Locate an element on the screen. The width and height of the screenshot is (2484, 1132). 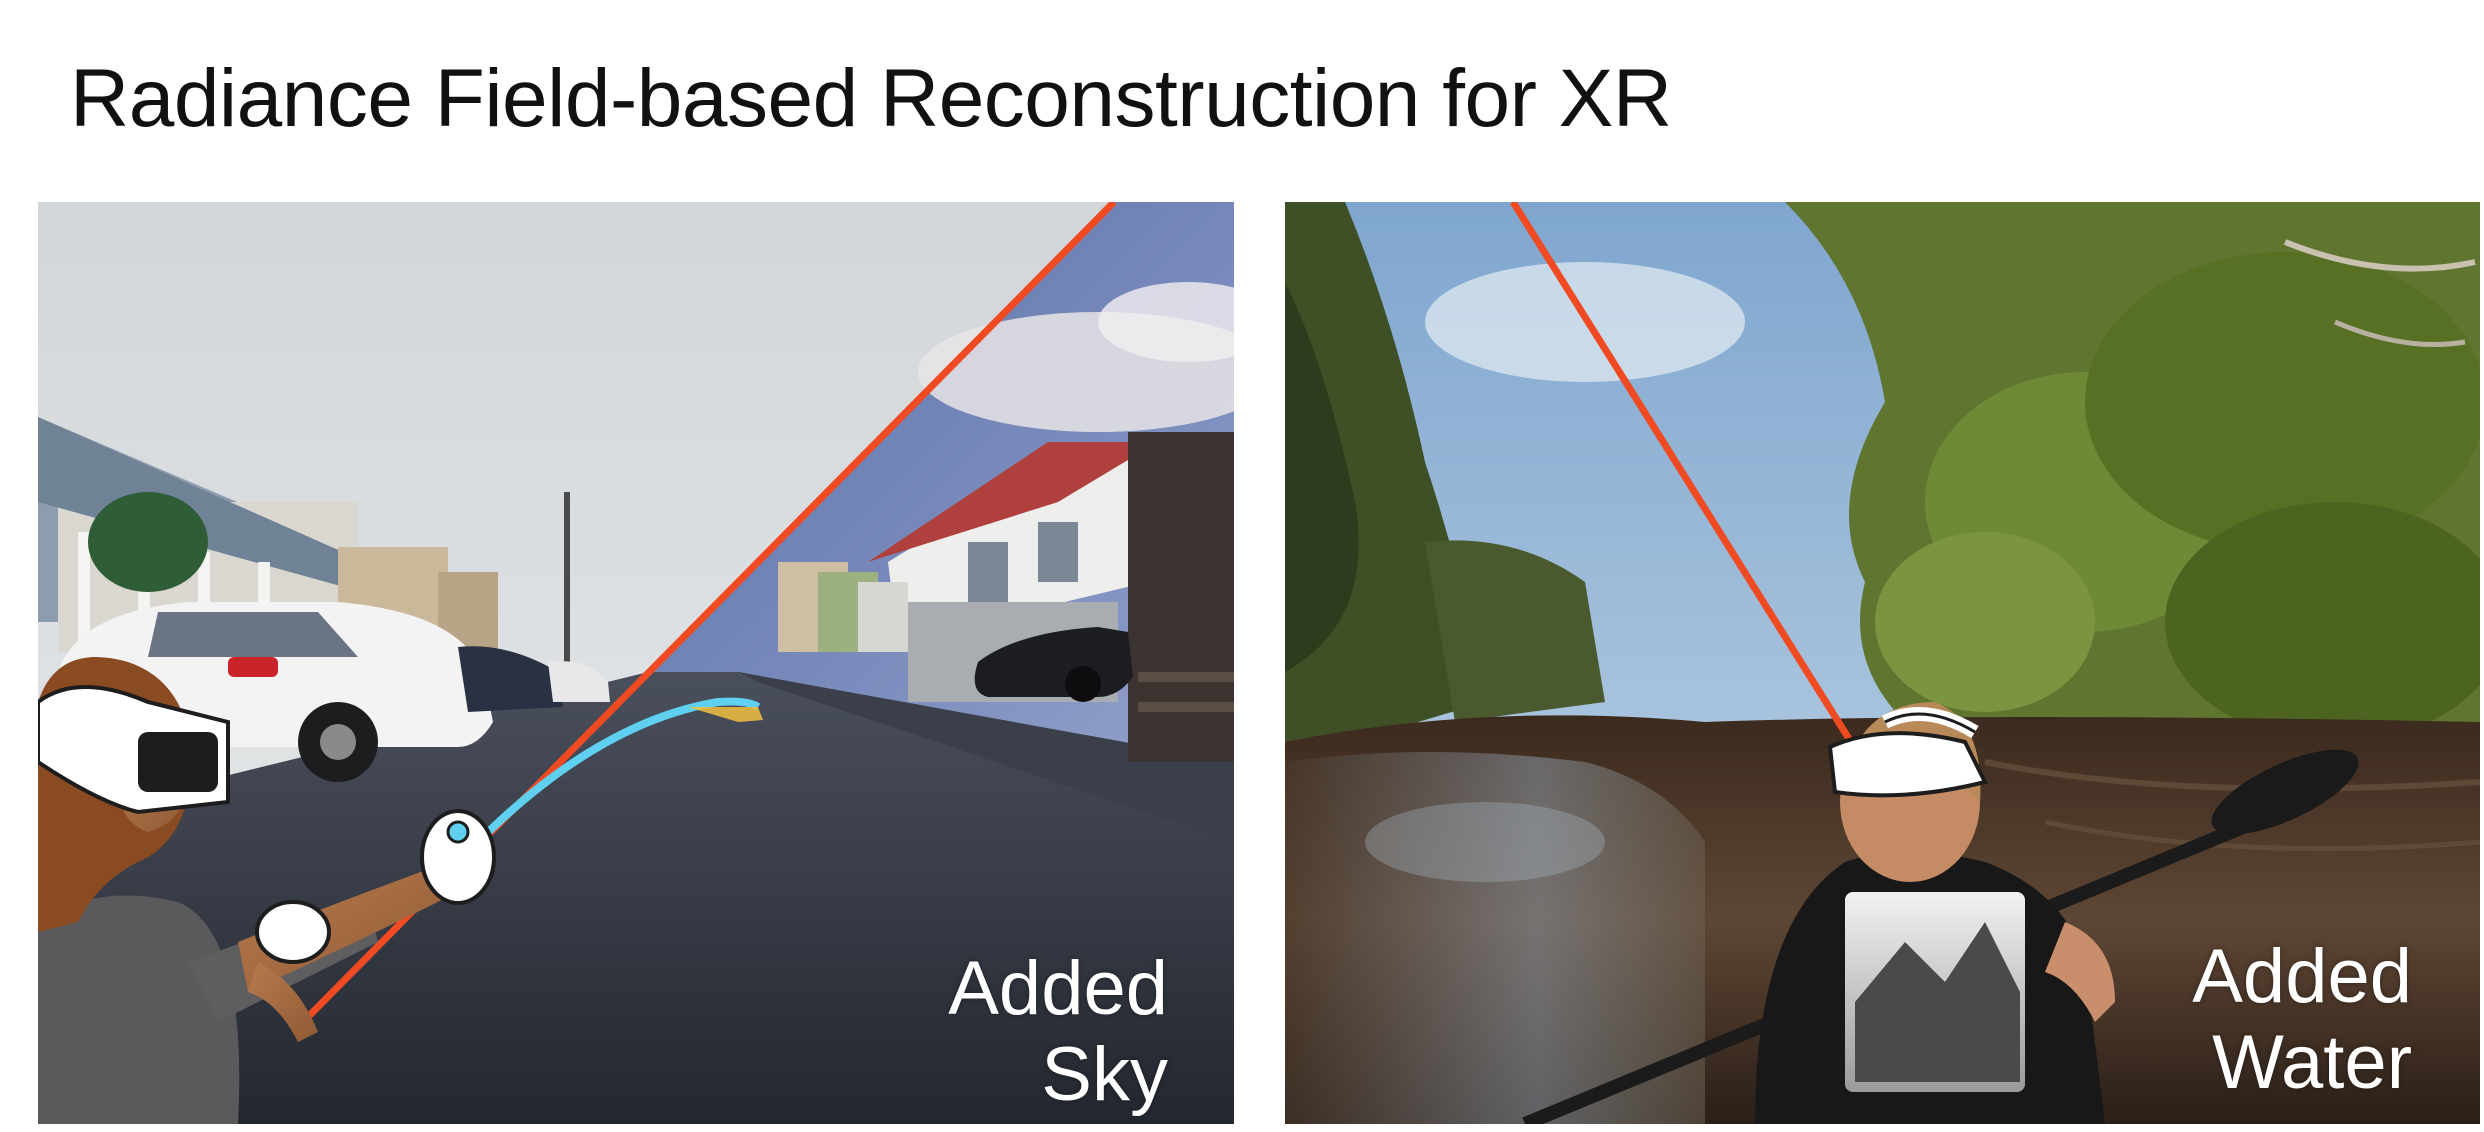
dark-shed is located at coordinates (1181, 597).